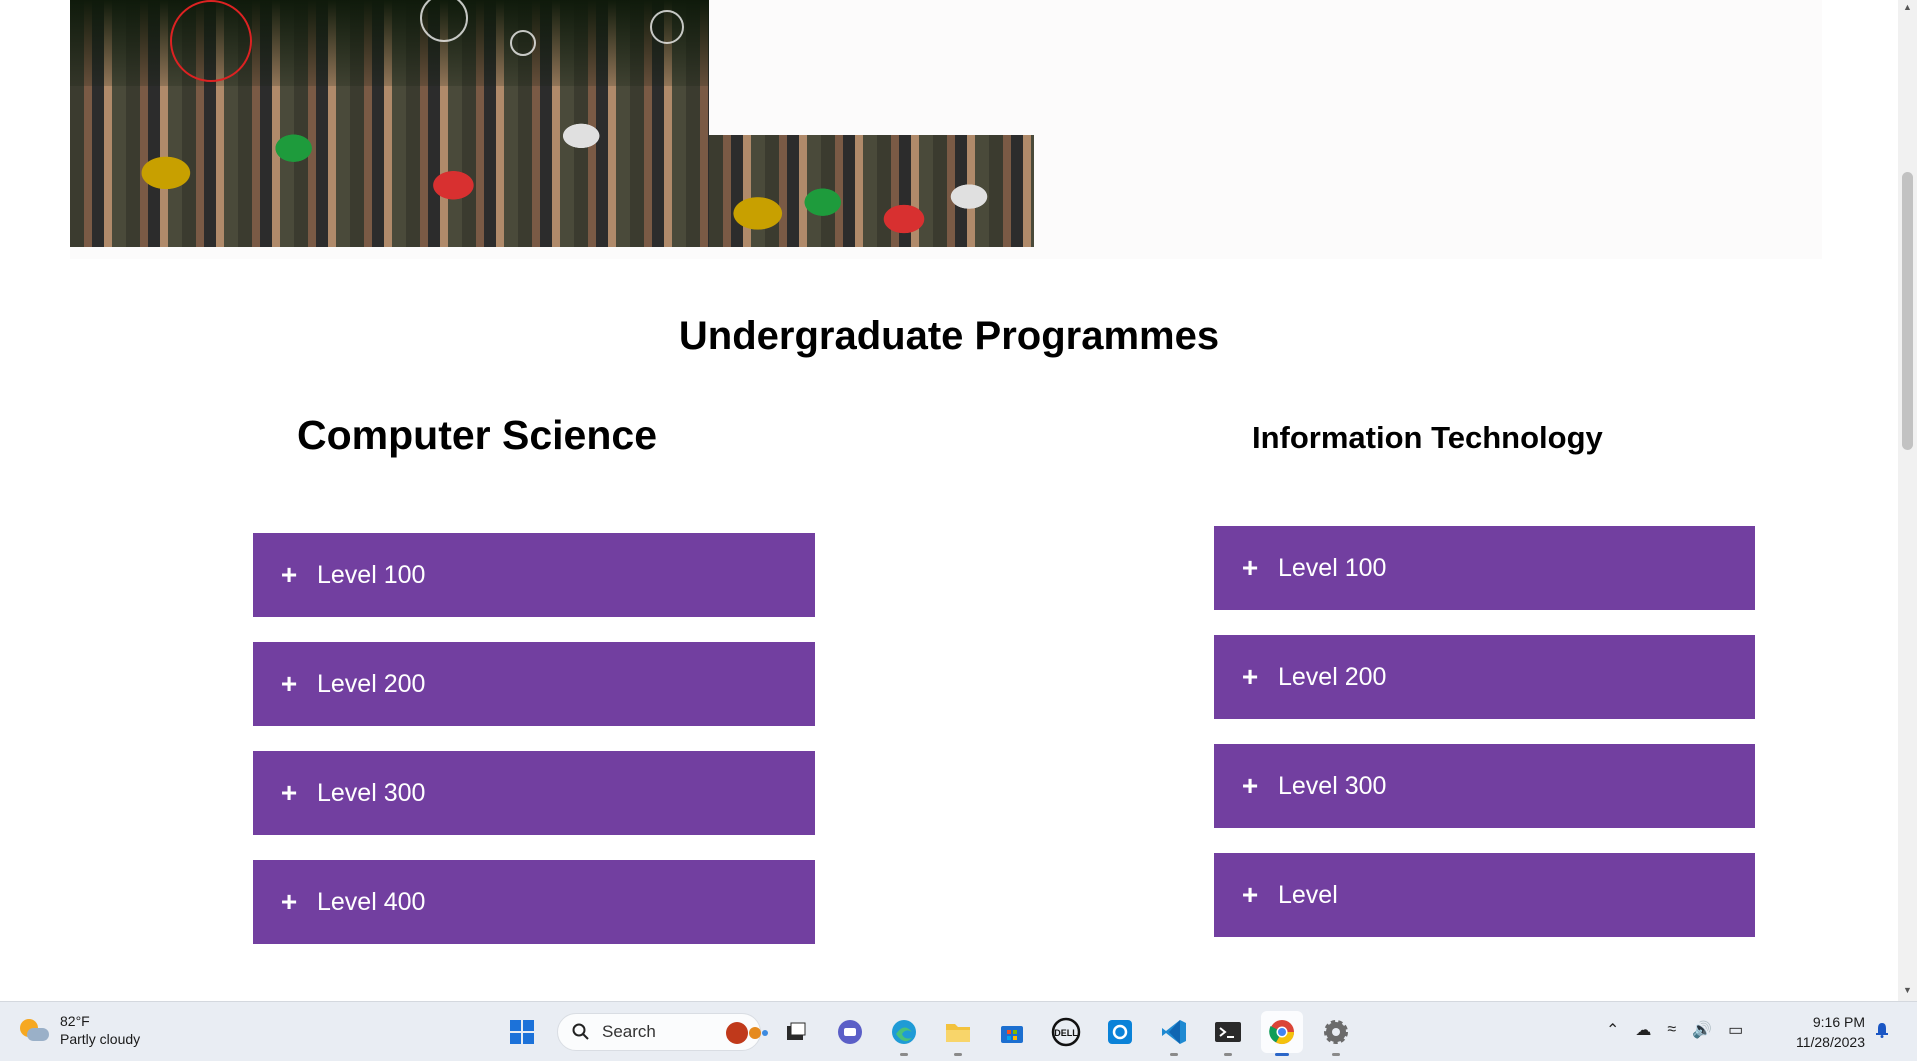  I want to click on search-icon, so click(580, 1031).